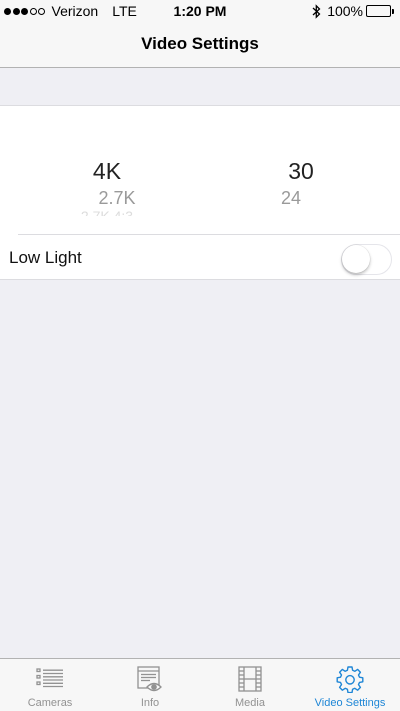 The height and width of the screenshot is (711, 400). I want to click on low-light-row: Low Light, so click(200, 257).